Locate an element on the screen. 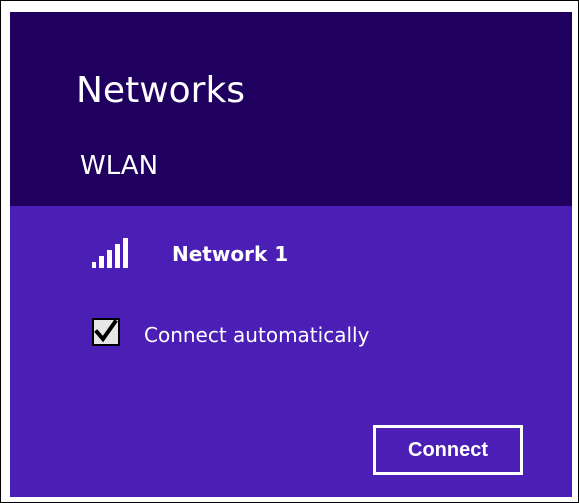 The height and width of the screenshot is (503, 579). network-name: Network 1 is located at coordinates (230, 254).